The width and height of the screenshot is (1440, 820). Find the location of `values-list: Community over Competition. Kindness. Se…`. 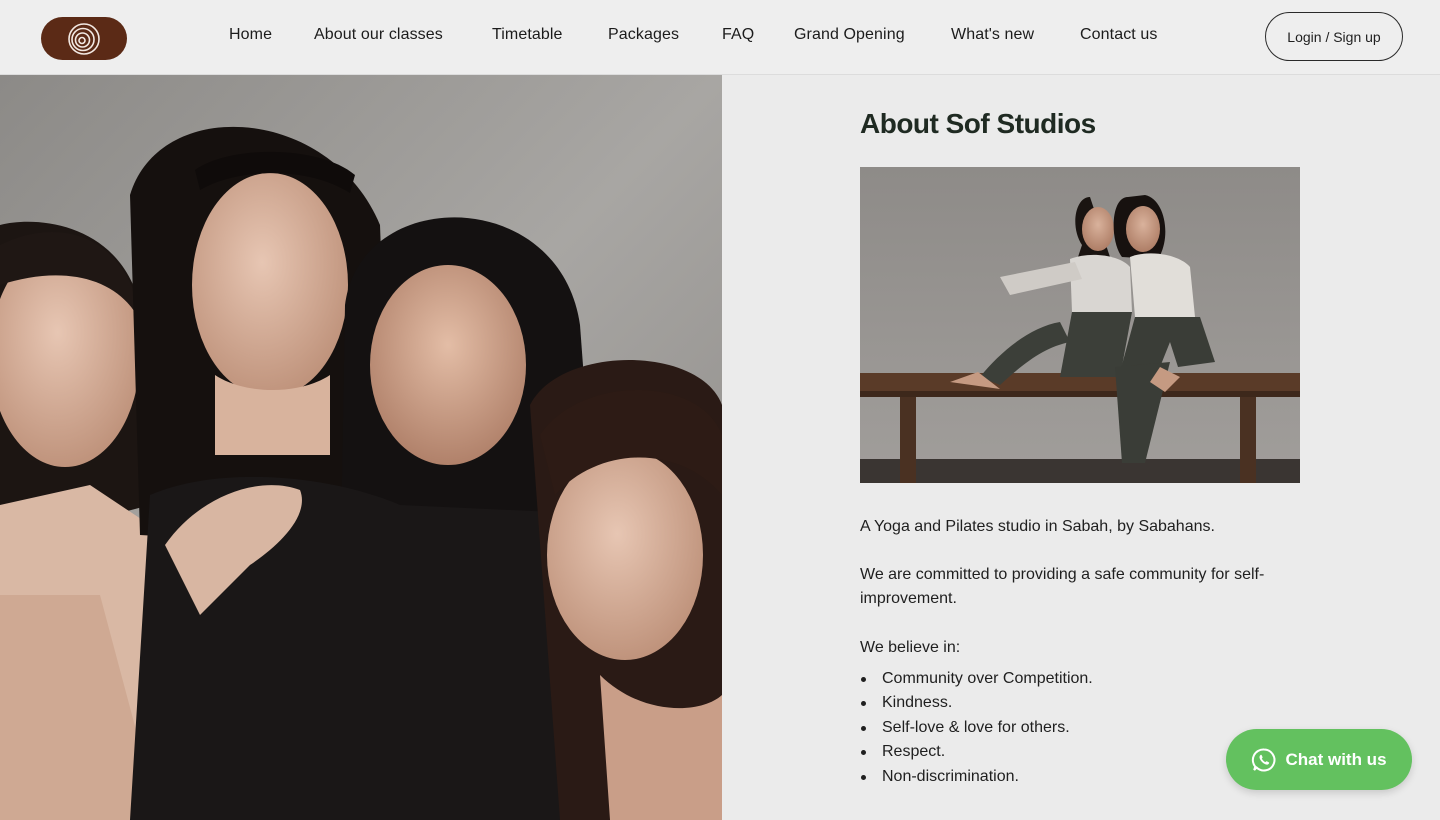

values-list: Community over Competition. Kindness. Se… is located at coordinates (976, 728).